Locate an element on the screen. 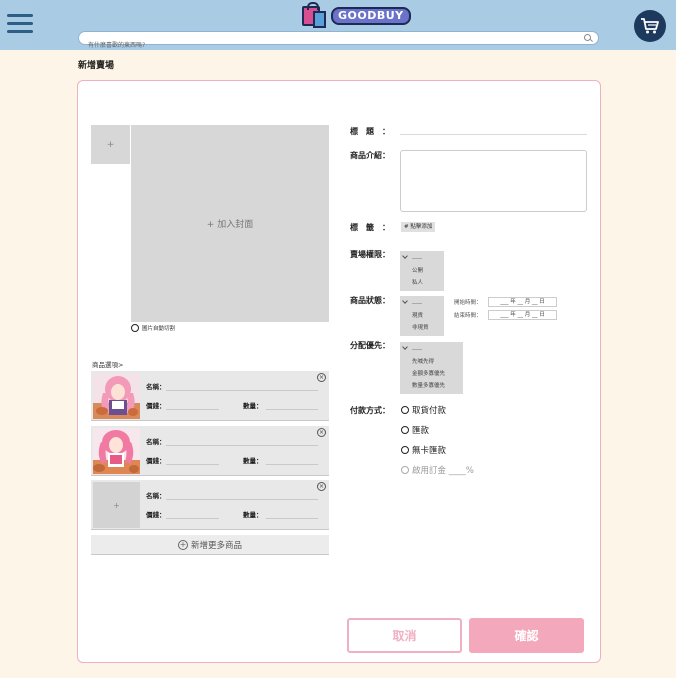 The width and height of the screenshot is (676, 678). allocation-priority-dropdown: ----- 先喊先得 金額多寡優先 數量多寡優先 is located at coordinates (431, 368).